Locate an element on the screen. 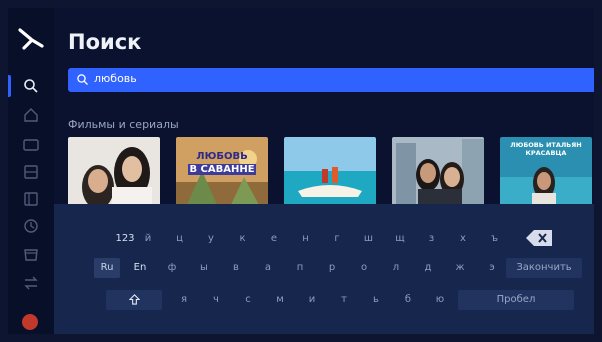  key: л is located at coordinates (396, 268).